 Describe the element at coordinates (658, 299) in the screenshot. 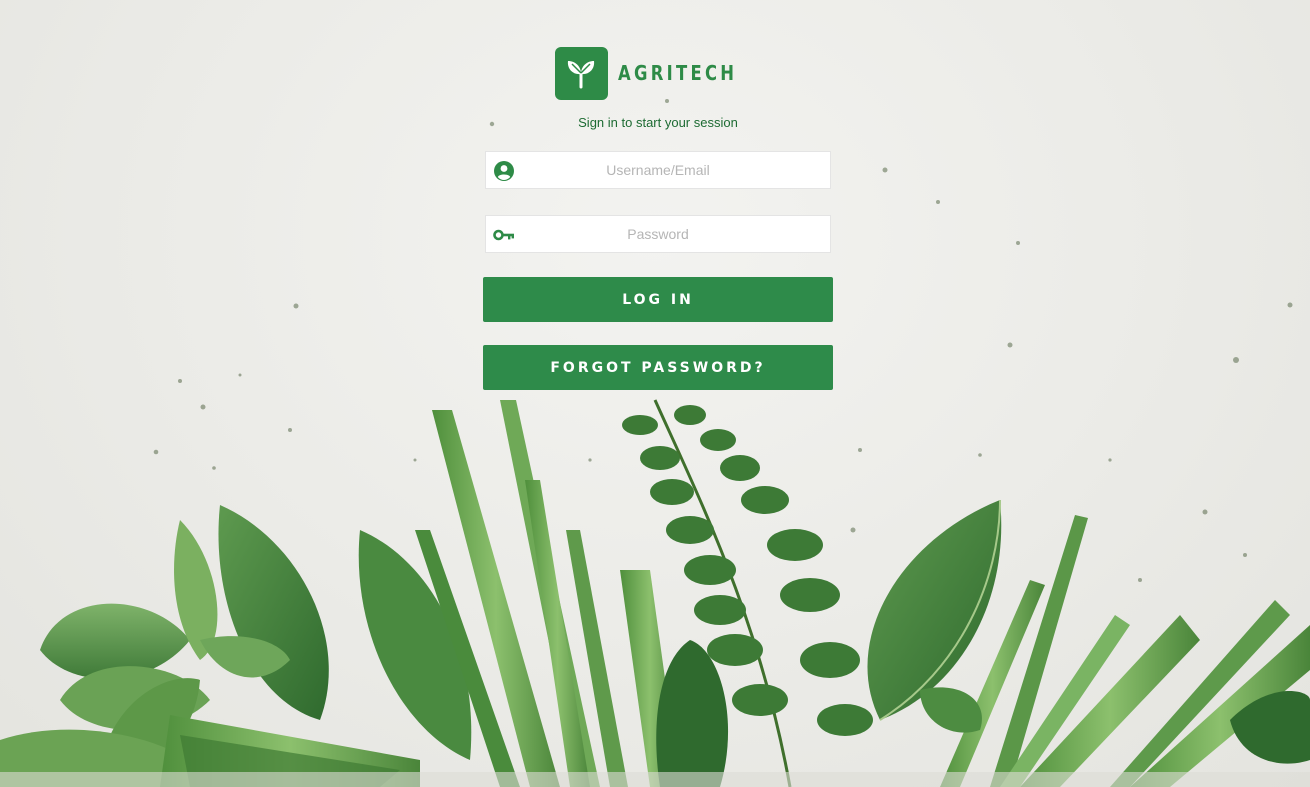

I see `login-button: LOG IN` at that location.